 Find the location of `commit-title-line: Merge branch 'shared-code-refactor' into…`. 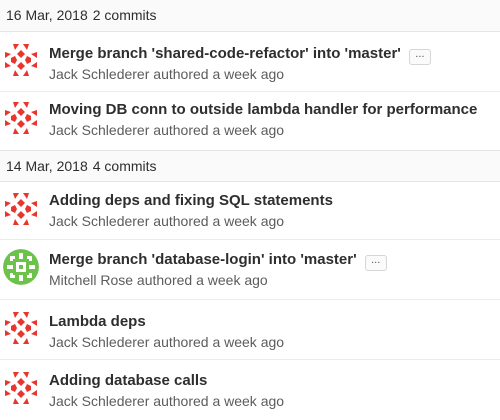

commit-title-line: Merge branch 'shared-code-refactor' into… is located at coordinates (240, 54).